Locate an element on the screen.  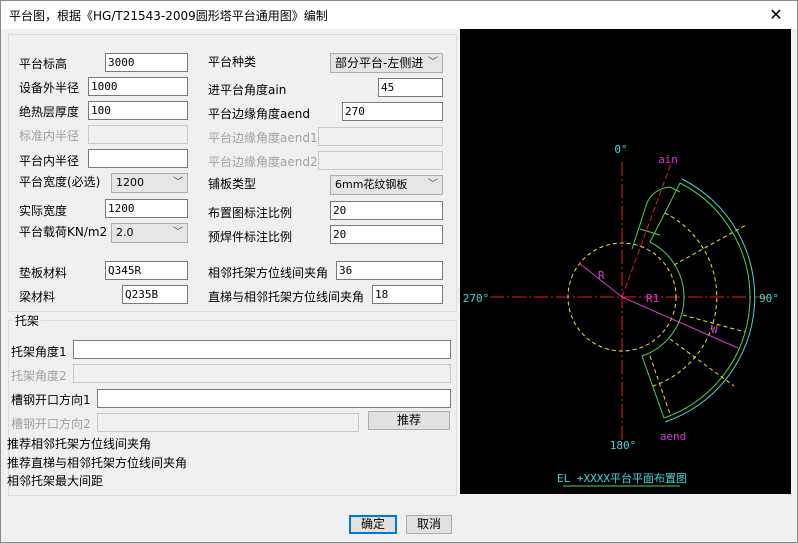
load-value: 2.0 is located at coordinates (125, 232).